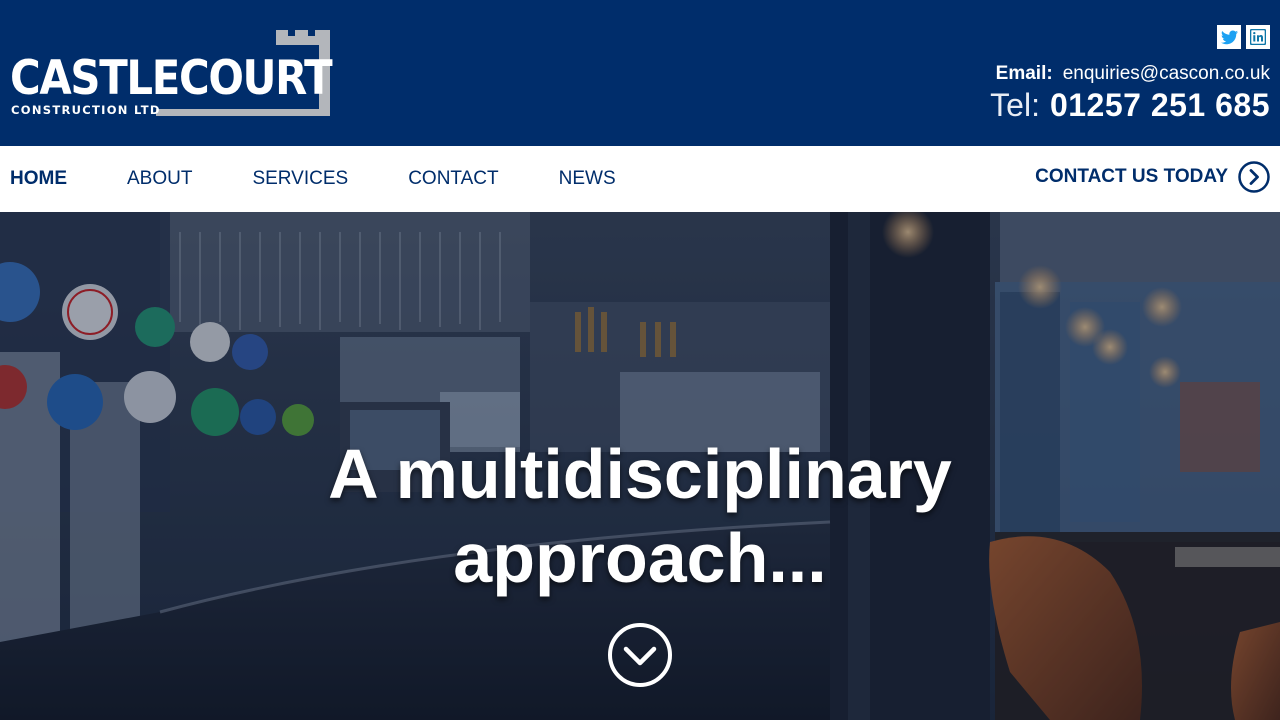 The image size is (1280, 720). Describe the element at coordinates (300, 179) in the screenshot. I see `nav-item-services: SERVICES` at that location.